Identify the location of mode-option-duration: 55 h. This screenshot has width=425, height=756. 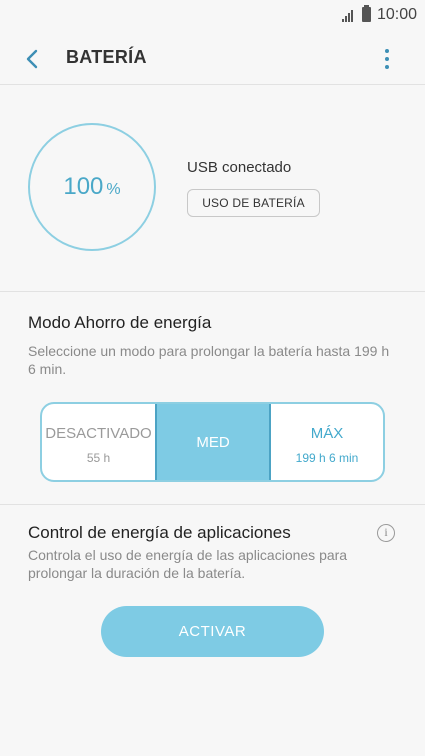
(98, 458).